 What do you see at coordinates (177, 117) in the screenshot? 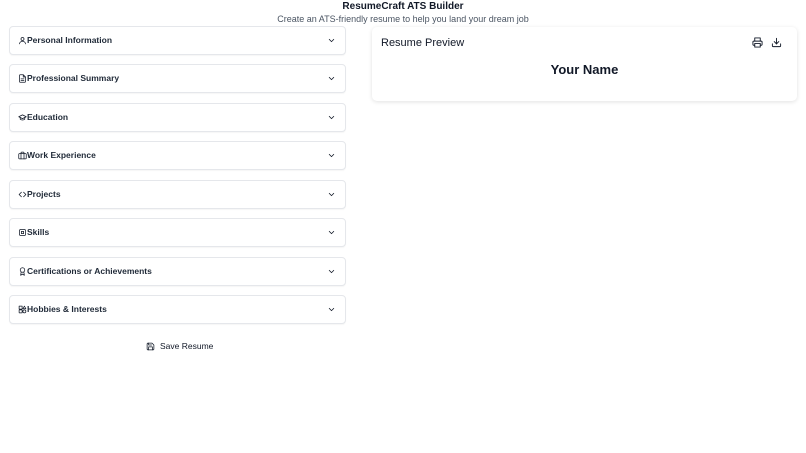
I see `section-education: Education` at bounding box center [177, 117].